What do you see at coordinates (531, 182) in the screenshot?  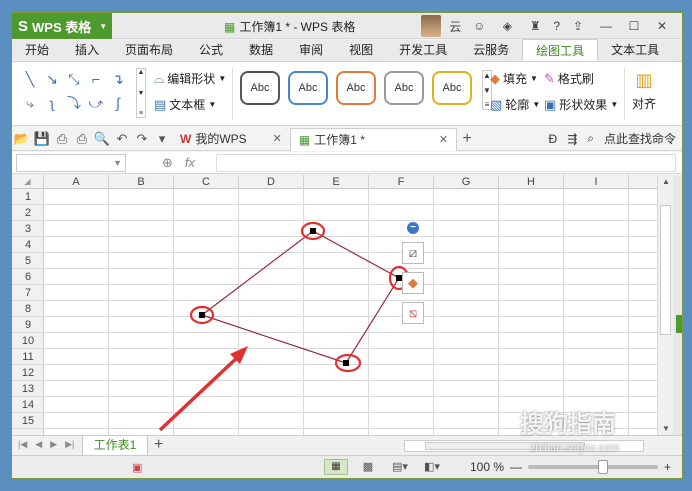 I see `column-header: H` at bounding box center [531, 182].